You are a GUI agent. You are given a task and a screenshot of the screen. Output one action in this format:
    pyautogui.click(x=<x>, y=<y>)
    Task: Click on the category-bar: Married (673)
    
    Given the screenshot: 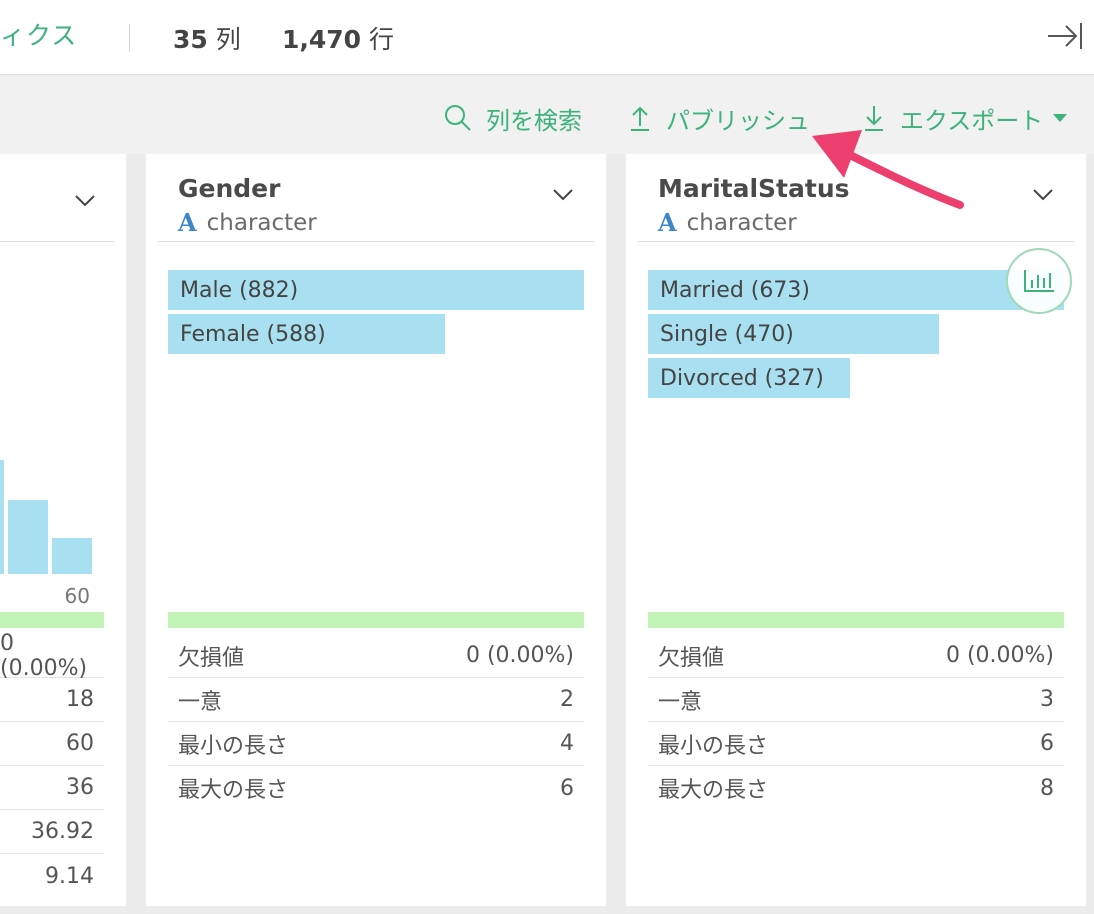 What is the action you would take?
    pyautogui.click(x=856, y=290)
    